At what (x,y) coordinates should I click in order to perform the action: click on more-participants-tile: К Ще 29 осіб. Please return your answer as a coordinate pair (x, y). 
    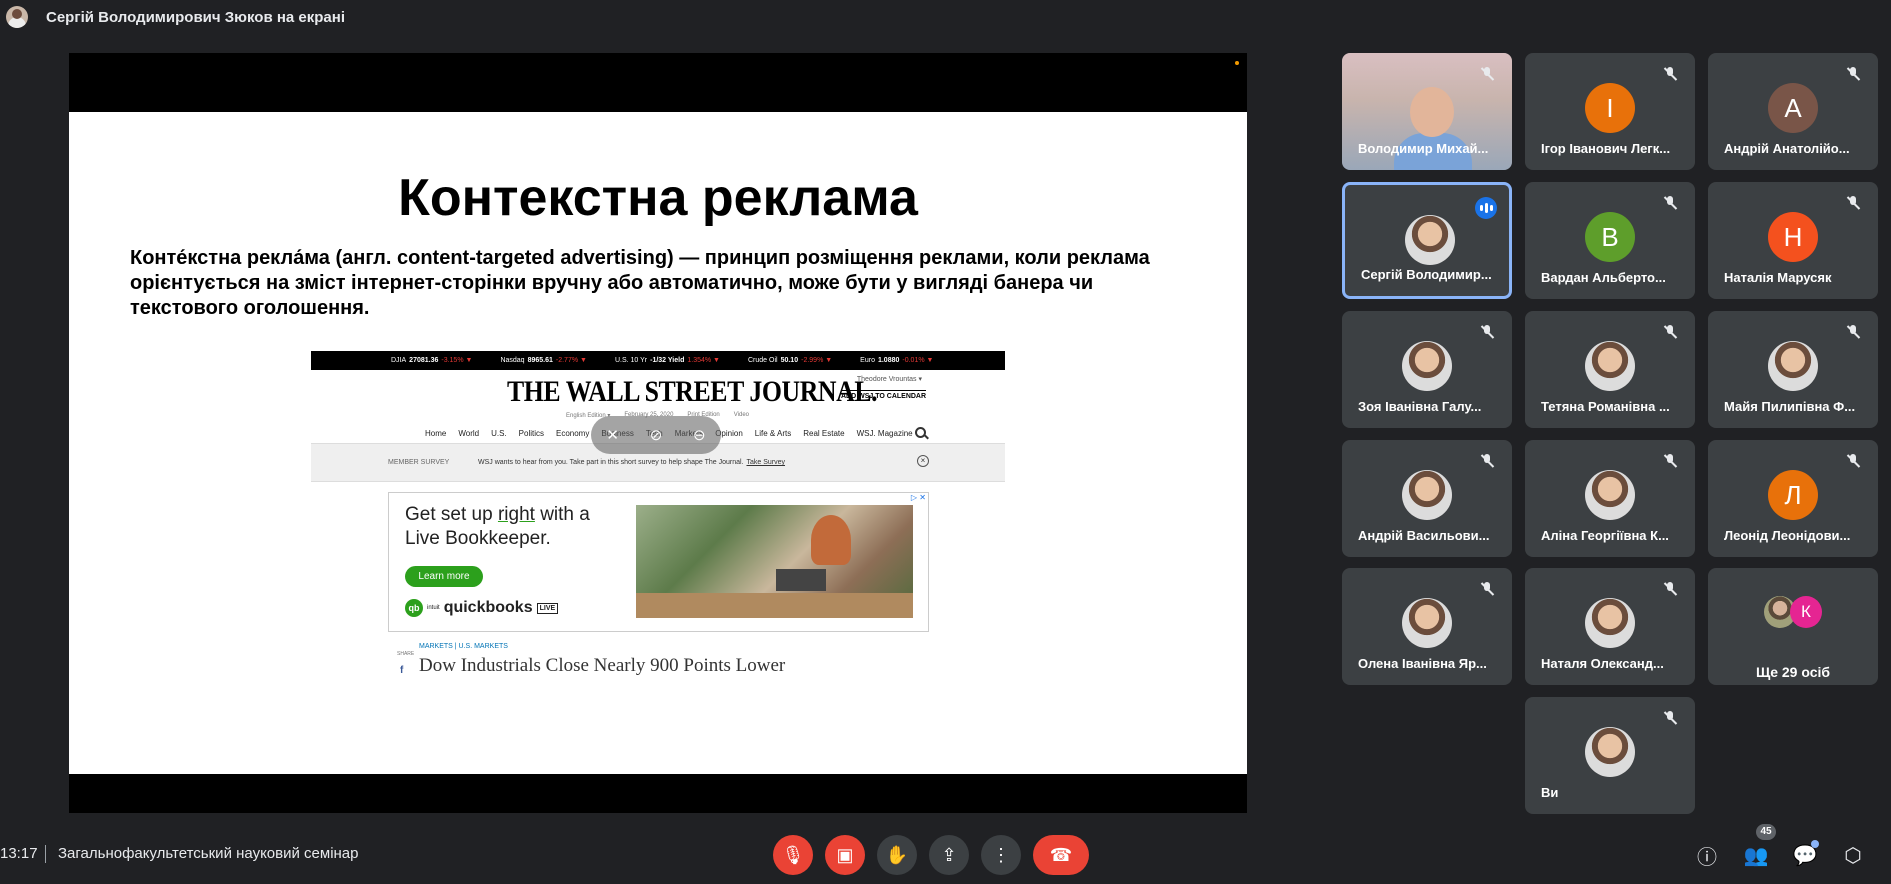
    Looking at the image, I should click on (1793, 626).